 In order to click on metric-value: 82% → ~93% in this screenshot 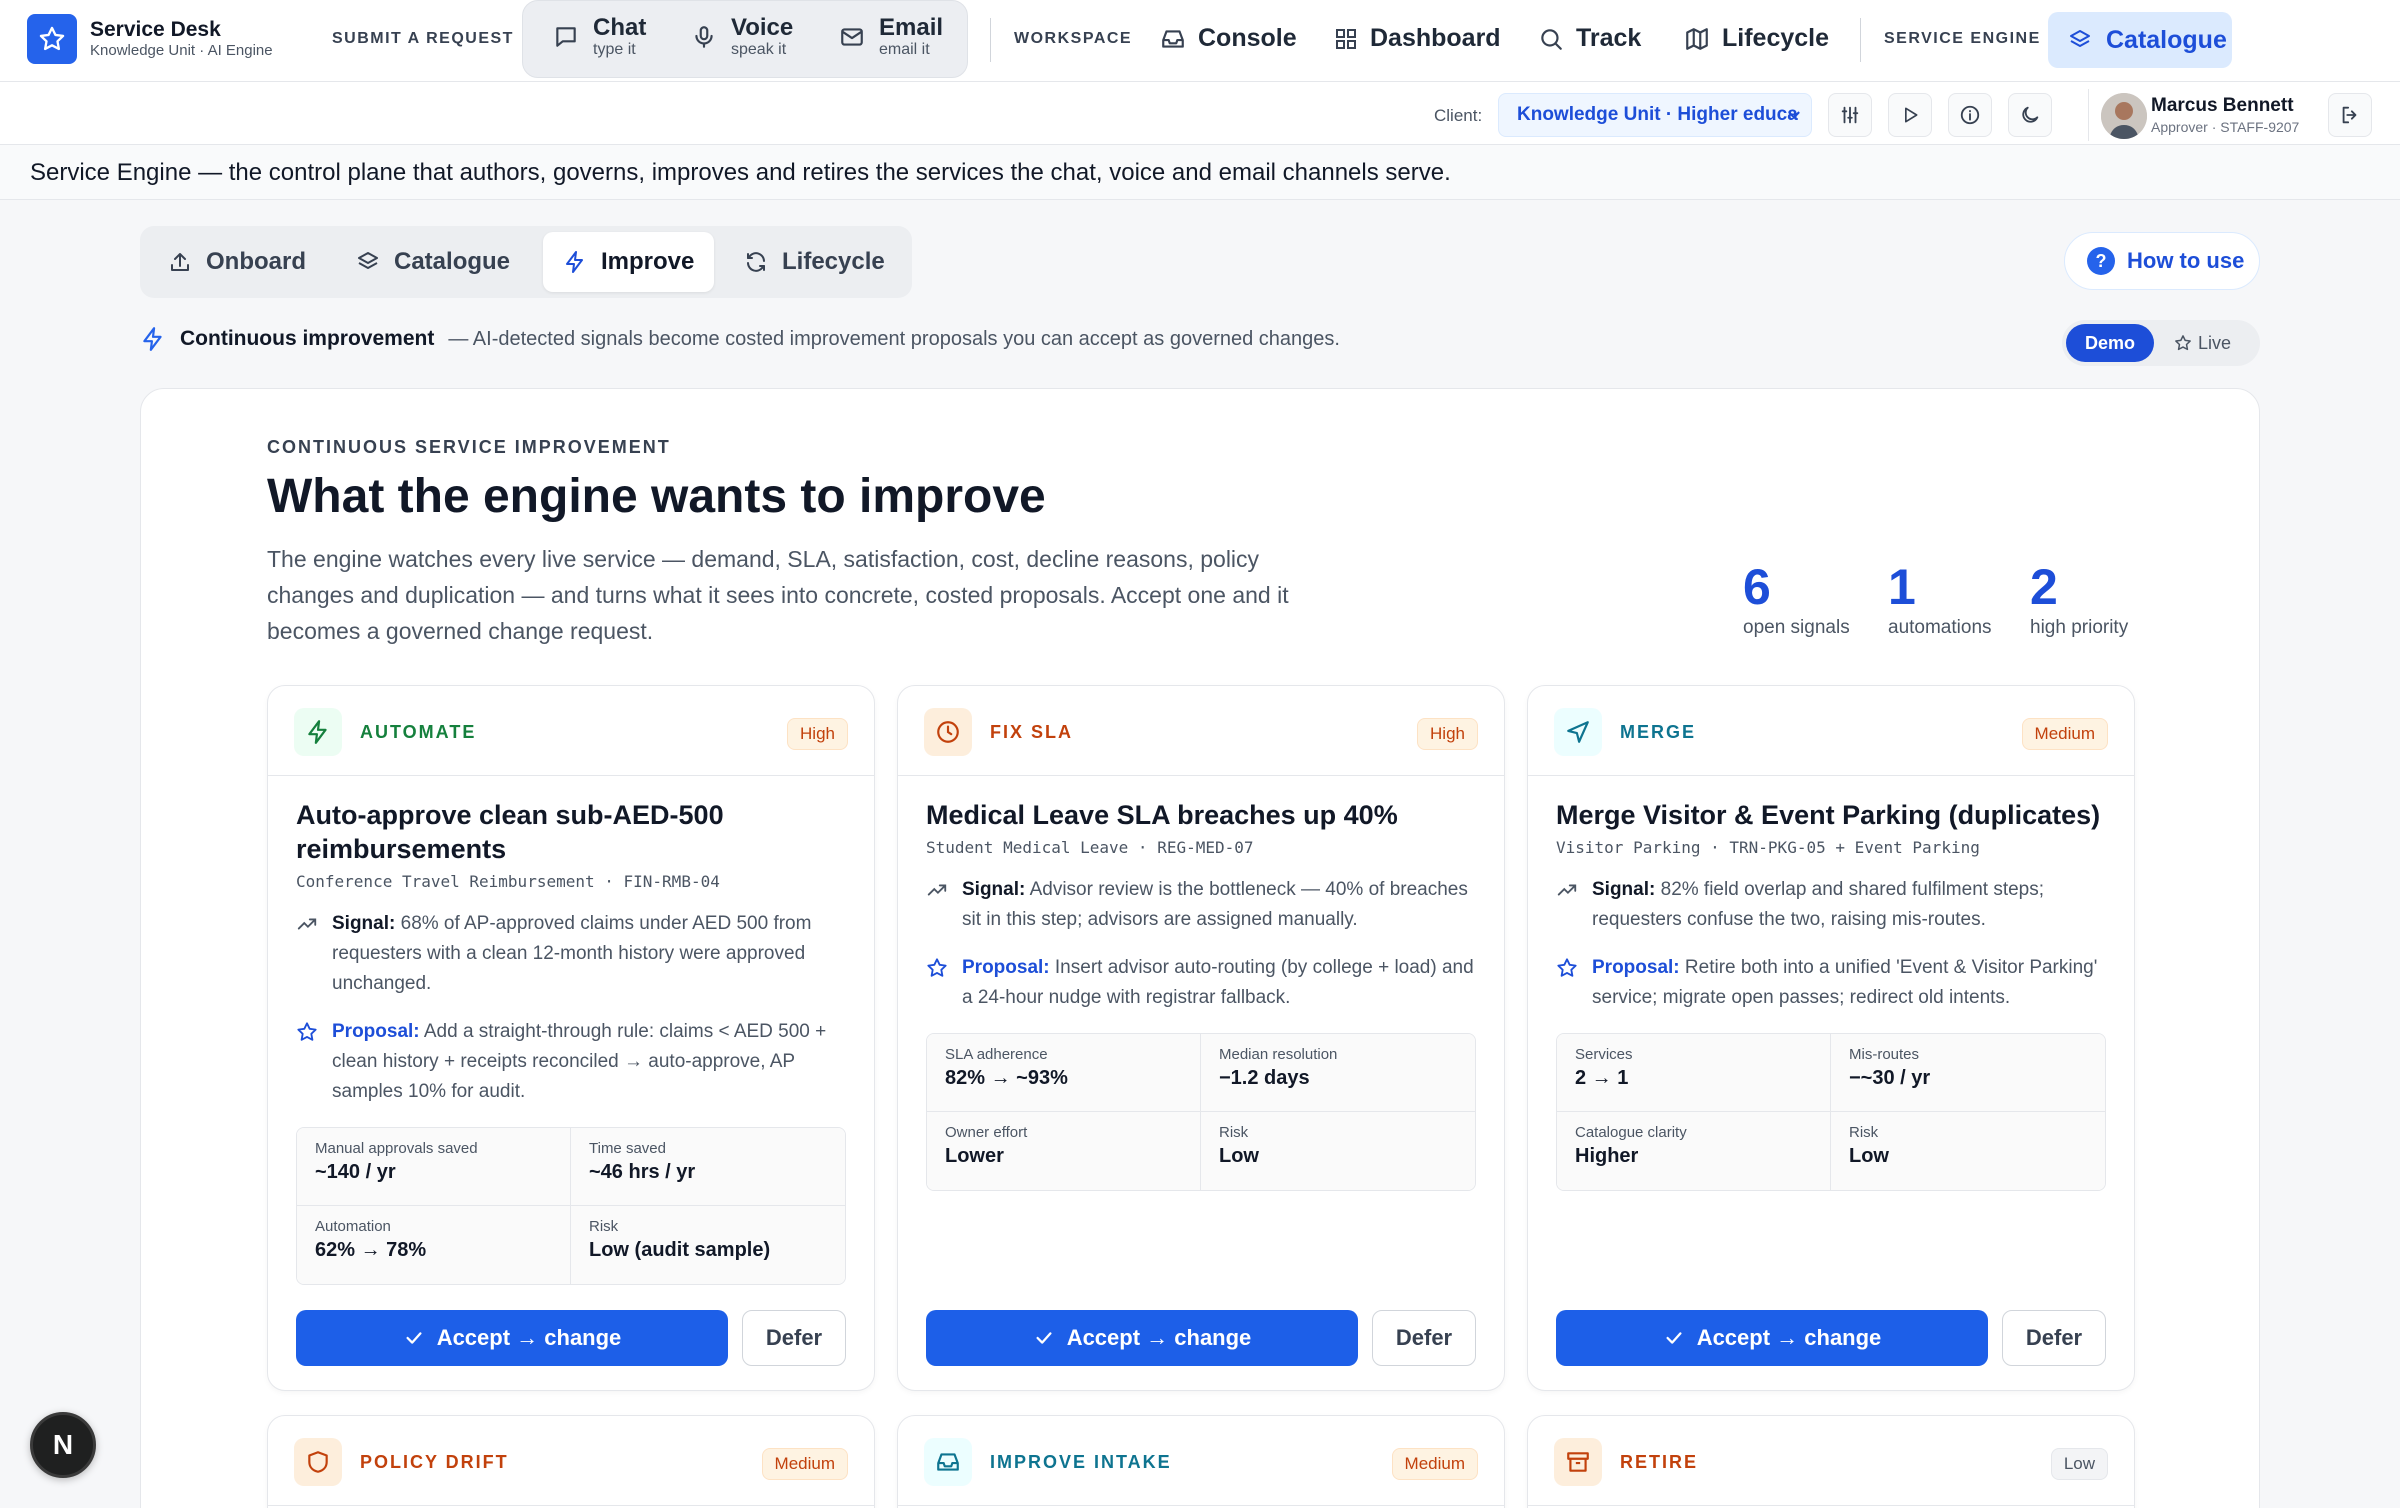, I will do `click(1006, 1078)`.